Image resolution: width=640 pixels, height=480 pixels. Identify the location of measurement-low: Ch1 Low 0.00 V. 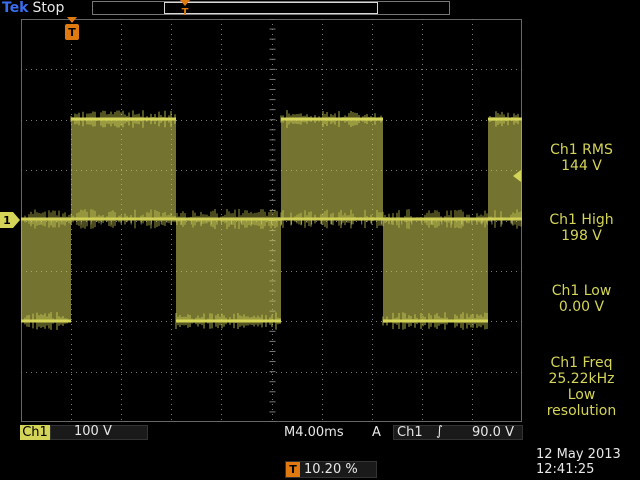
(581, 299).